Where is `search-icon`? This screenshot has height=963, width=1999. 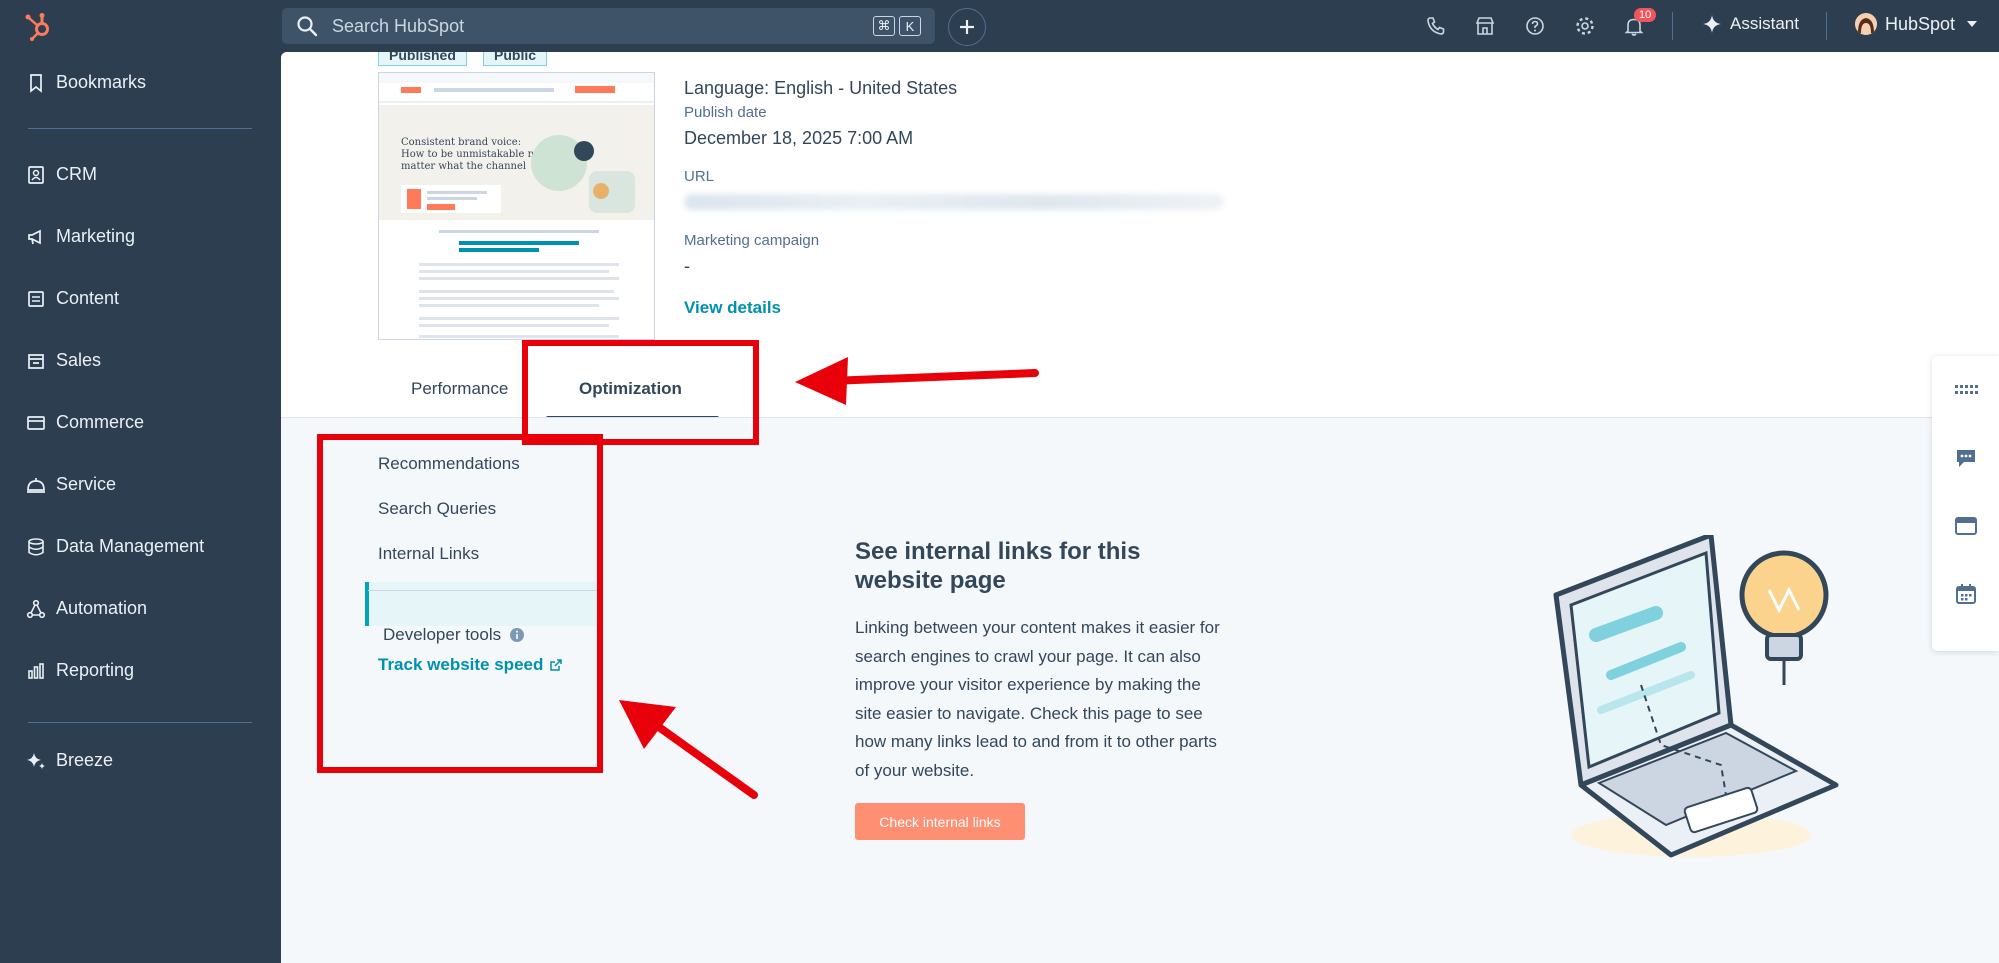 search-icon is located at coordinates (307, 26).